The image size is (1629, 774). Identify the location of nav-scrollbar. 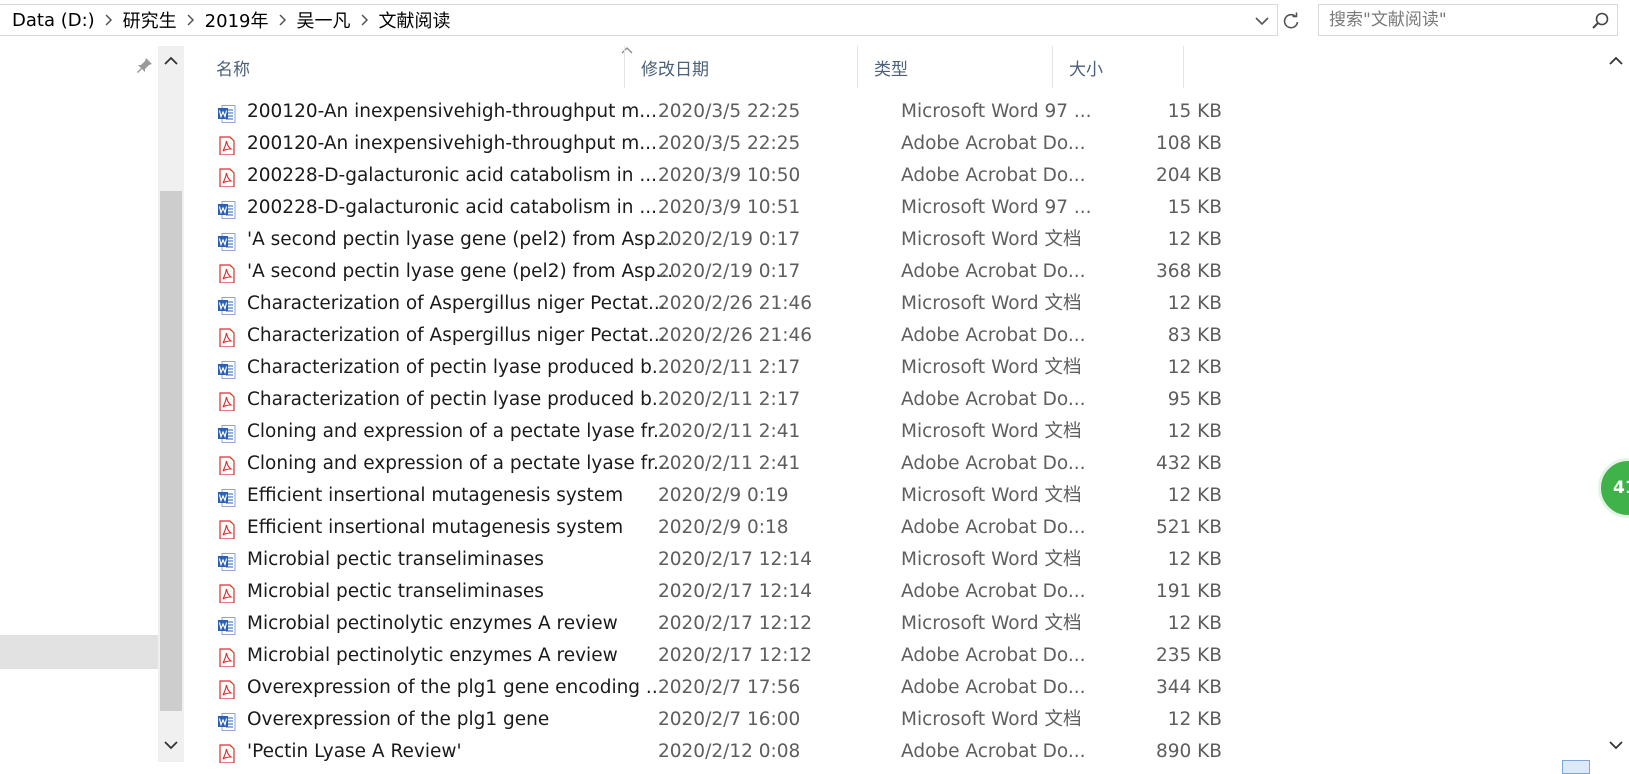
(171, 404).